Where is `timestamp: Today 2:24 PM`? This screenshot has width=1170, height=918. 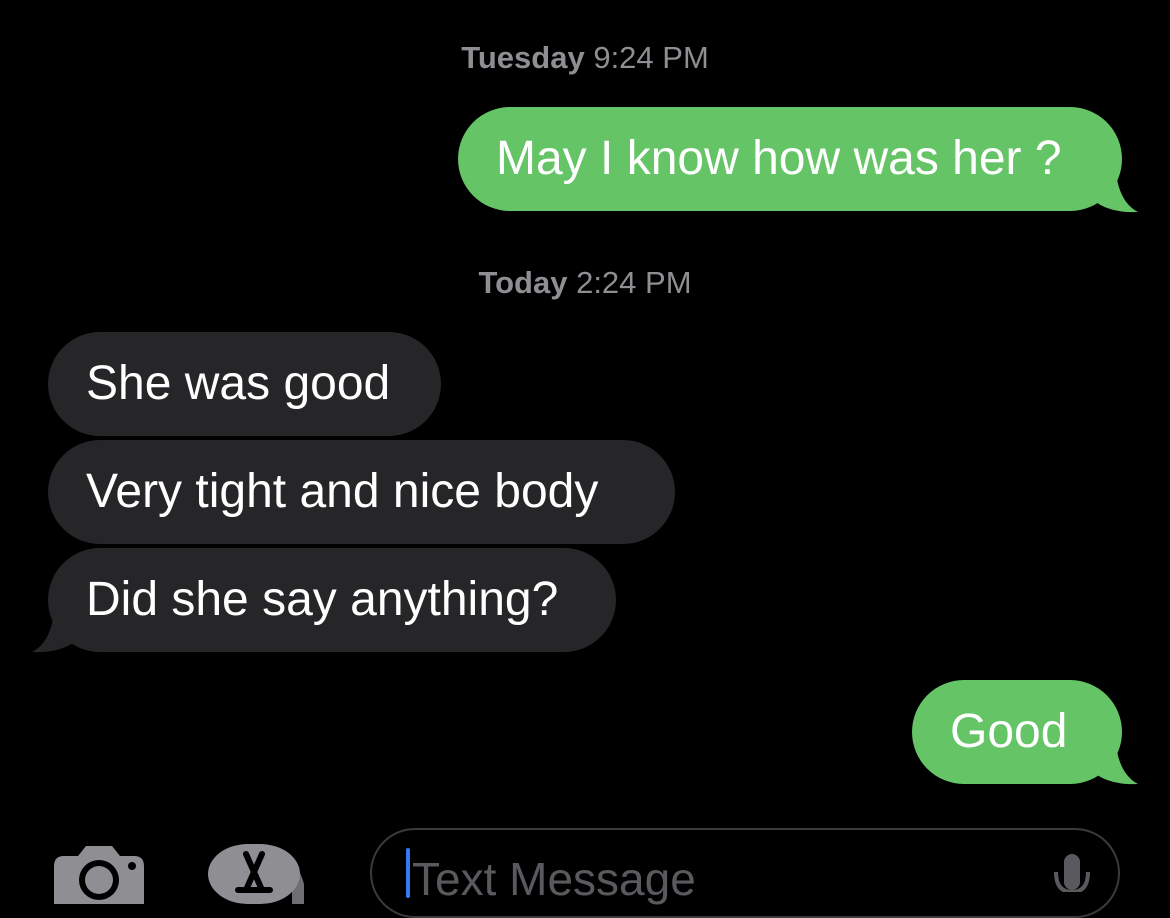 timestamp: Today 2:24 PM is located at coordinates (585, 283).